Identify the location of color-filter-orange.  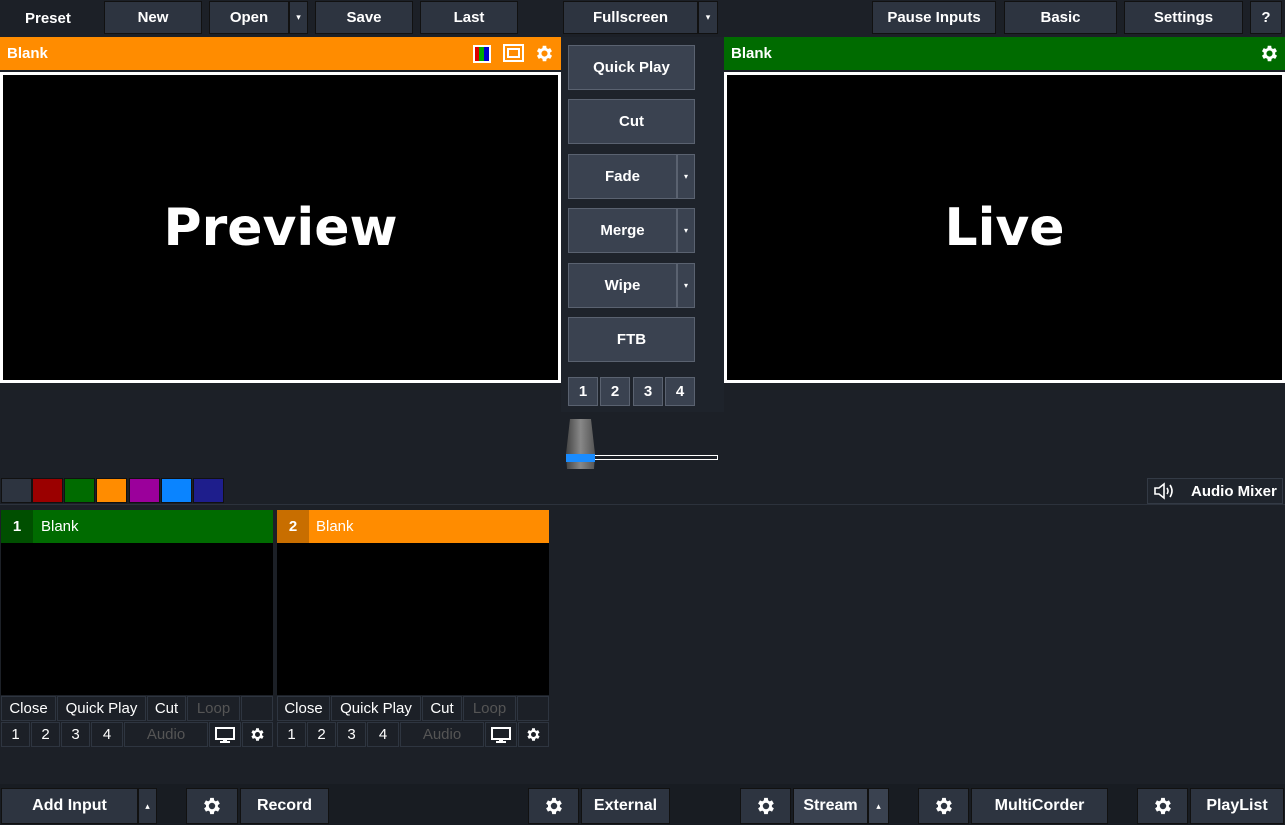
(111, 490).